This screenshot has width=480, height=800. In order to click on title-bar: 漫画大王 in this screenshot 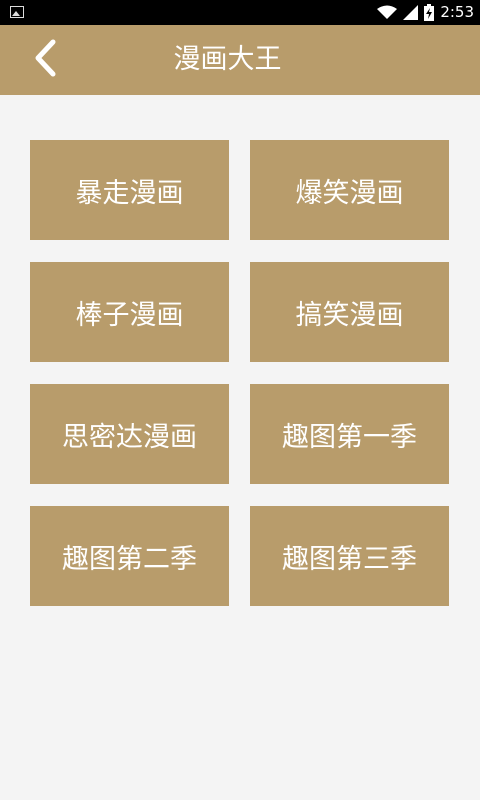, I will do `click(240, 60)`.